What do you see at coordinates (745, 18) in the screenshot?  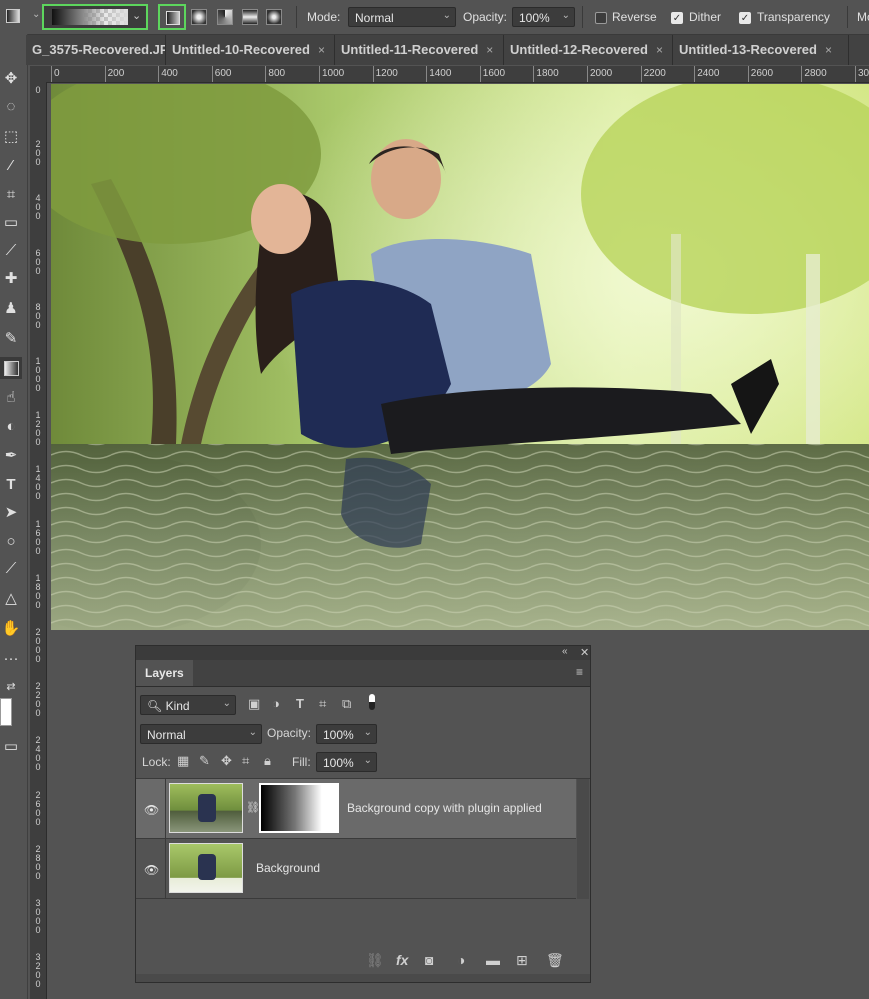 I see `transparency-checkbox: ✓` at bounding box center [745, 18].